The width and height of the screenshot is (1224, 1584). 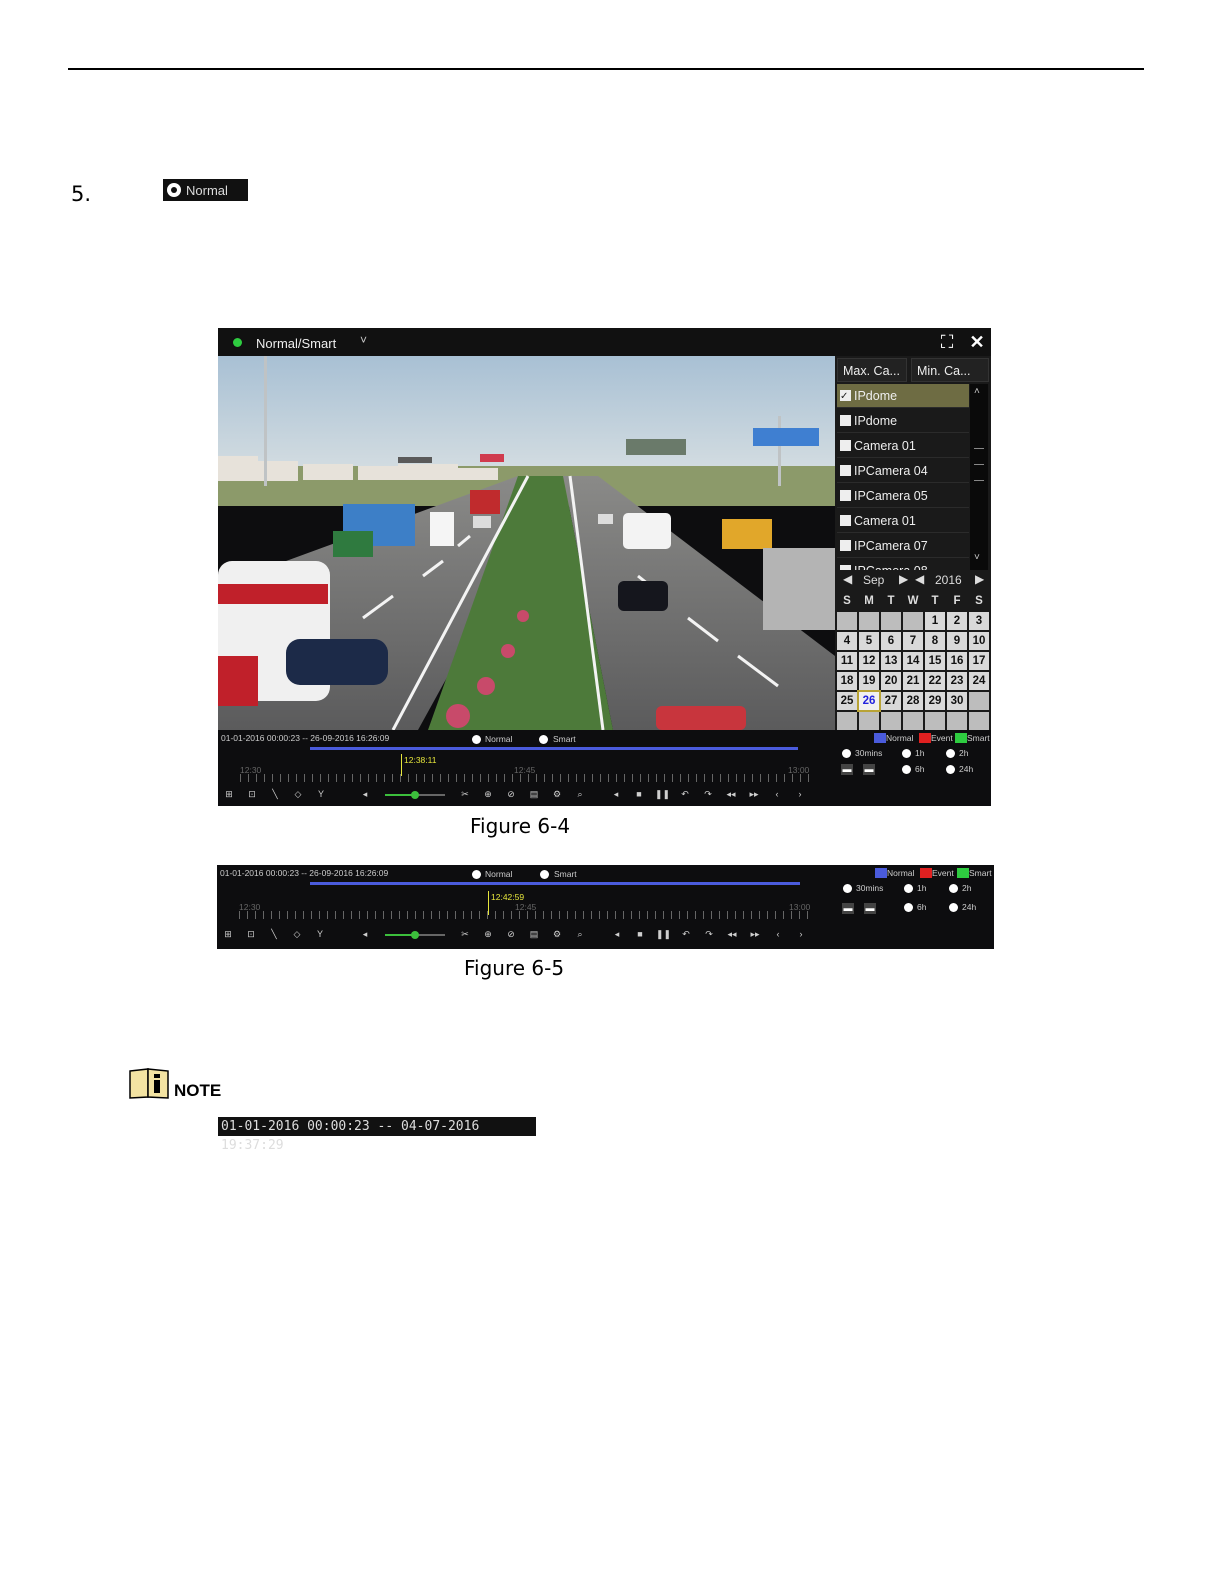 I want to click on video-frame, so click(x=526, y=543).